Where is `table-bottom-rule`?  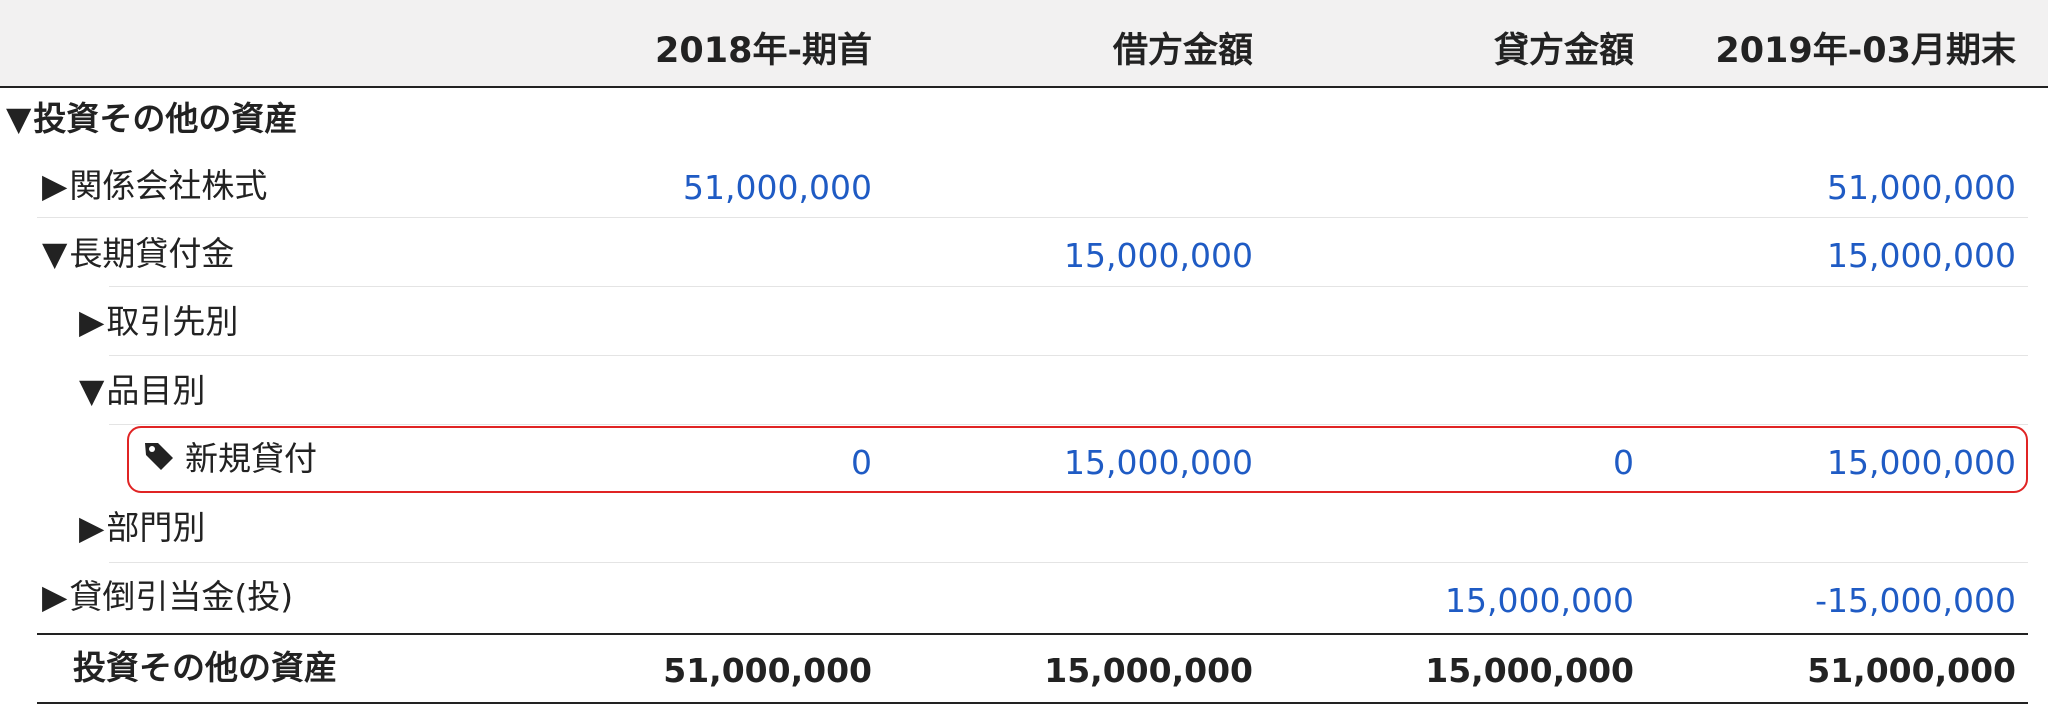
table-bottom-rule is located at coordinates (1032, 703).